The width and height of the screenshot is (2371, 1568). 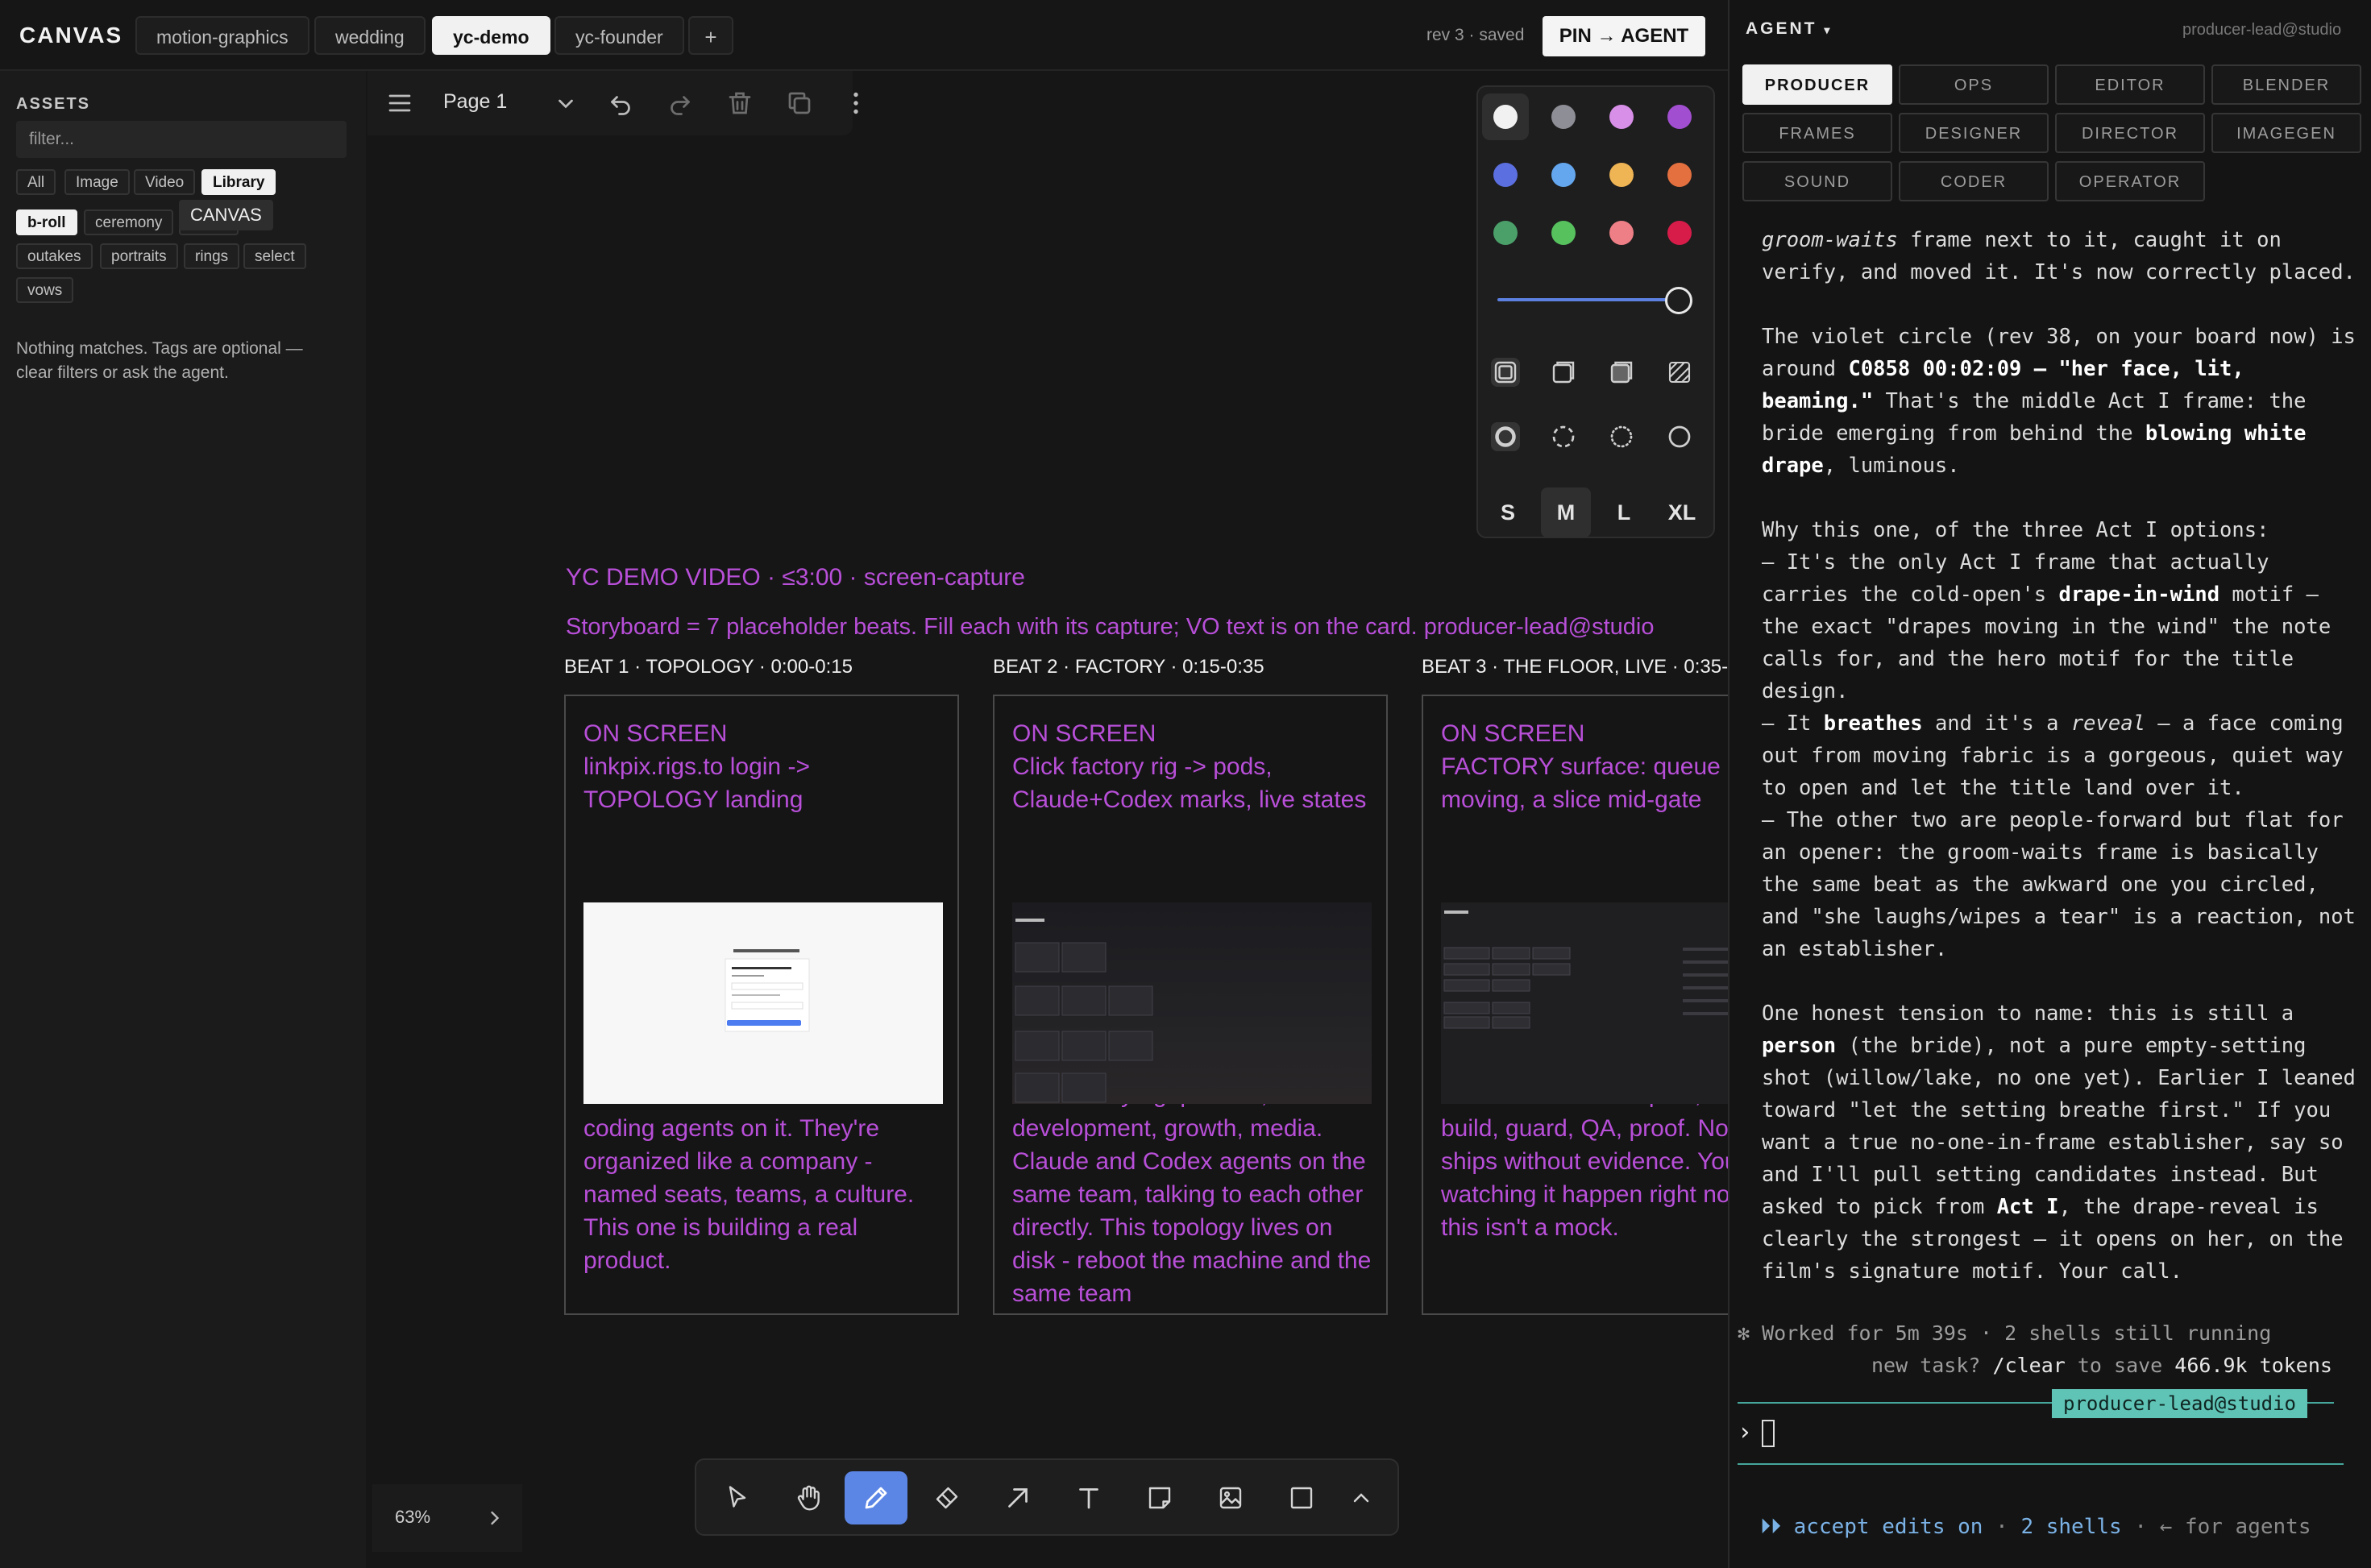 I want to click on app-brand: CANVAS, so click(x=71, y=35).